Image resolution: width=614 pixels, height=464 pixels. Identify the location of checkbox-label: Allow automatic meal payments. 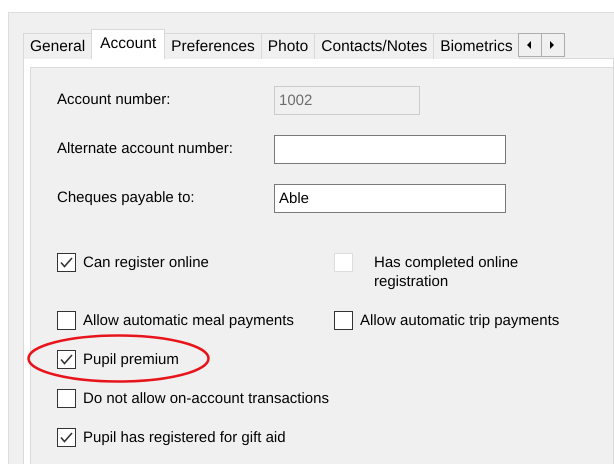
(188, 320).